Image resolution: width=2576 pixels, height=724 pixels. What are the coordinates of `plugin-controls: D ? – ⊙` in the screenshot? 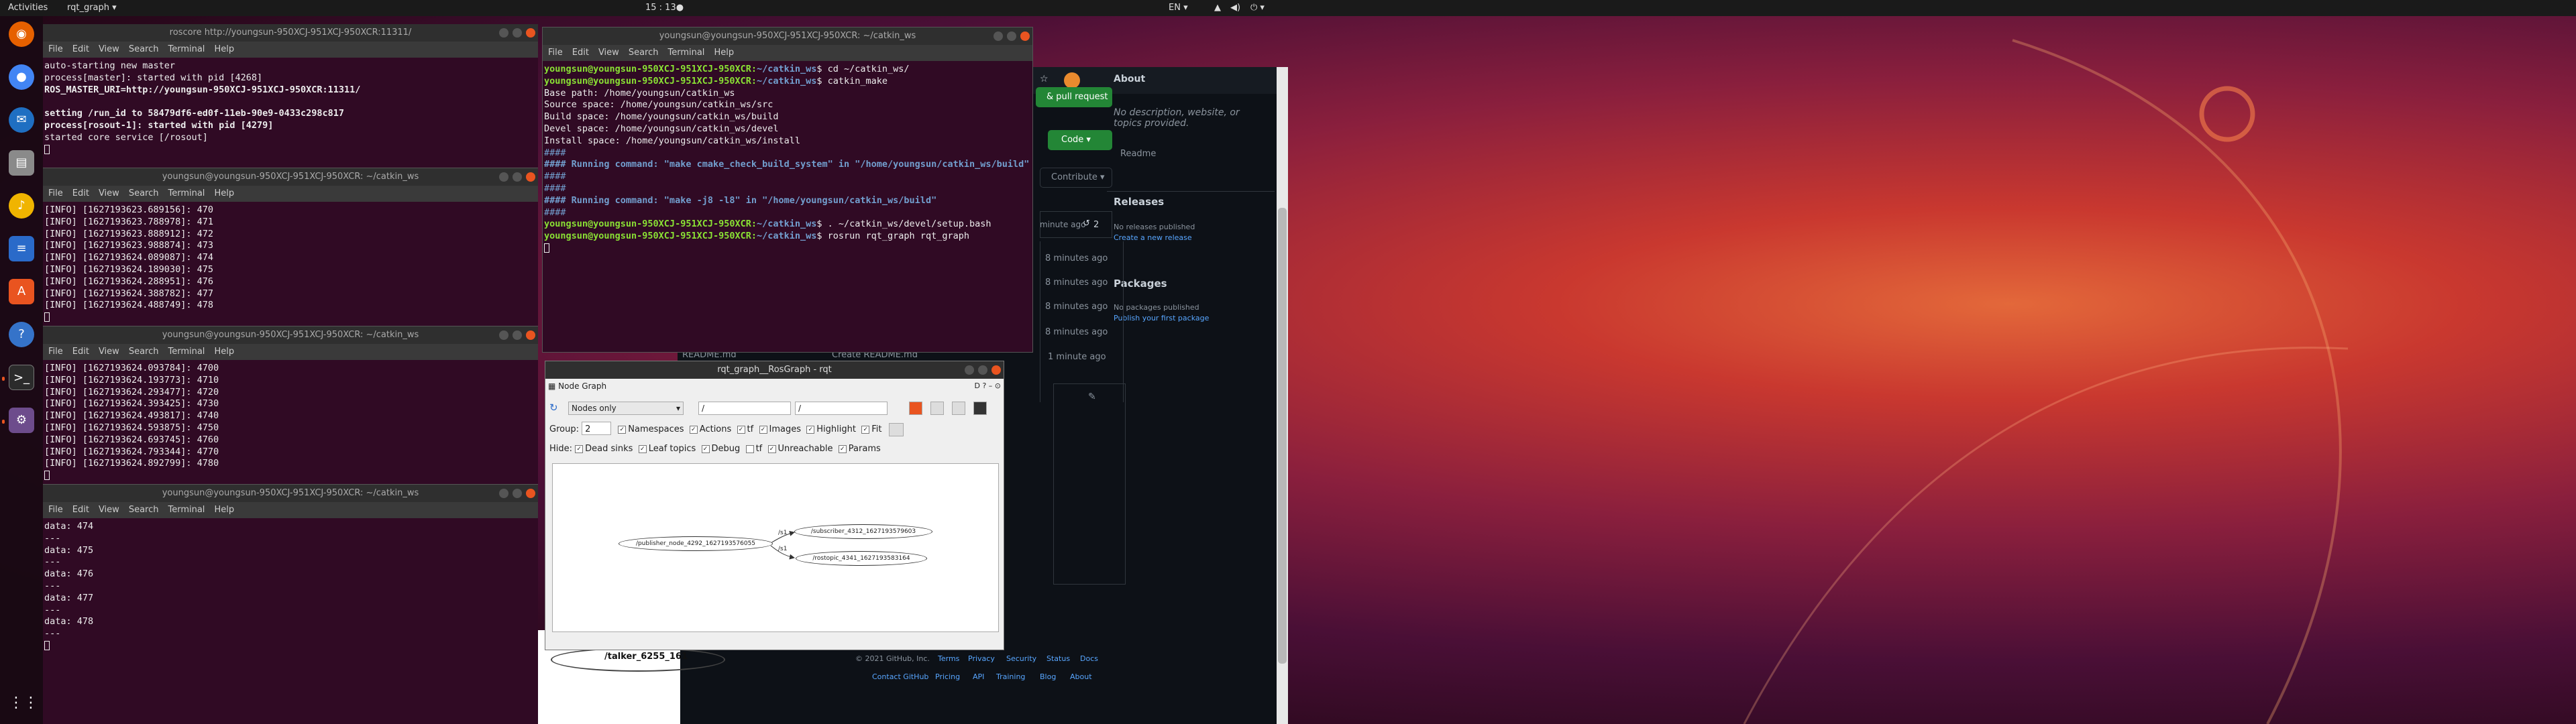 It's located at (987, 385).